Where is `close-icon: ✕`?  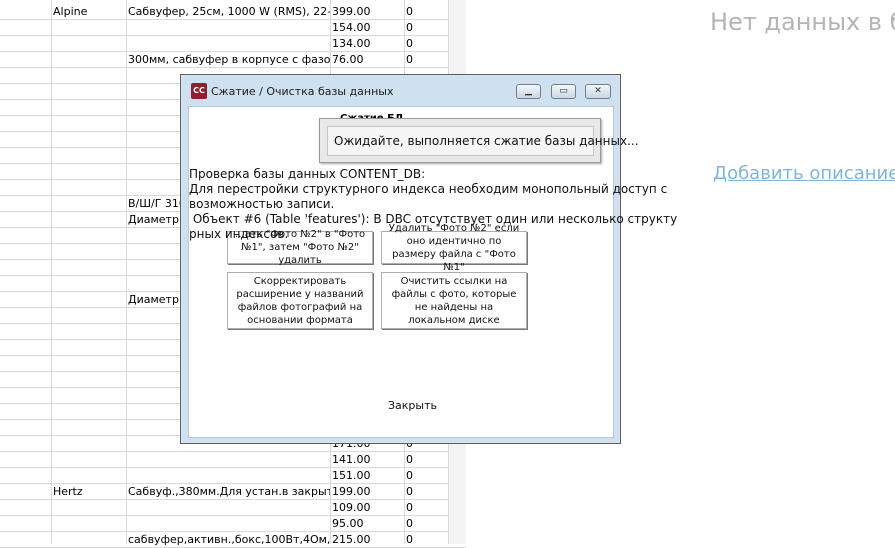
close-icon: ✕ is located at coordinates (598, 91).